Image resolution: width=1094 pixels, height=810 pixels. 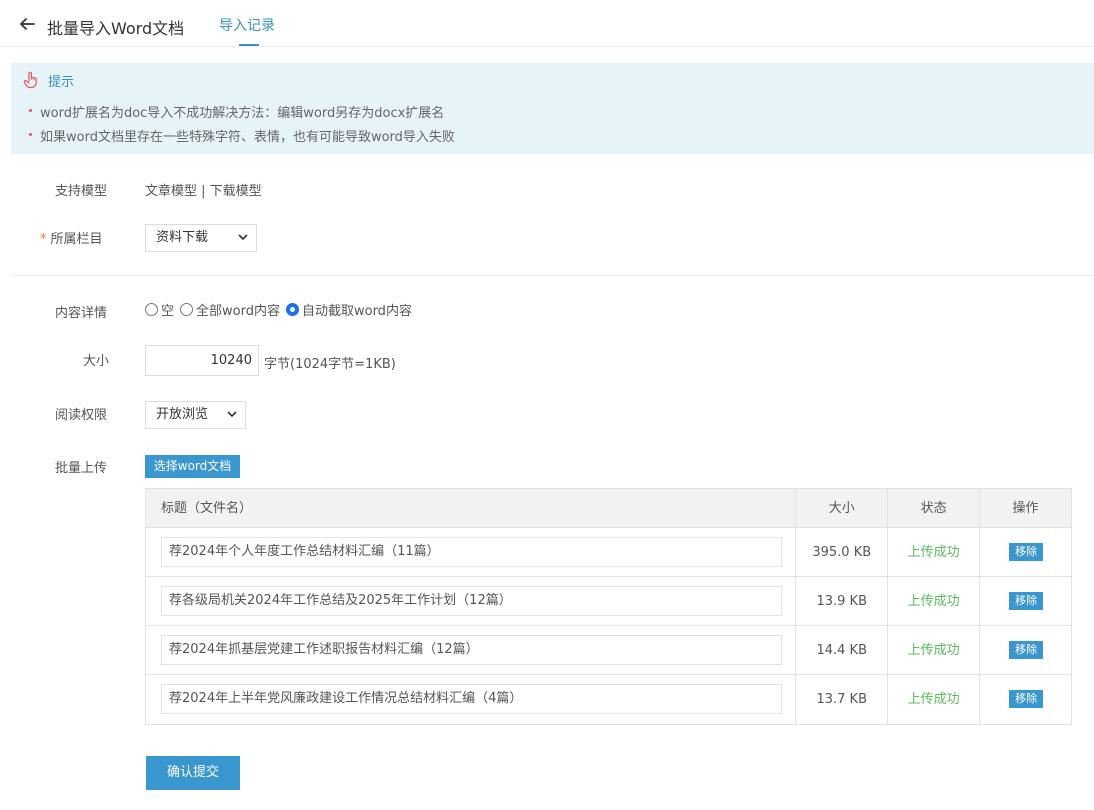 I want to click on title-input: 荐2024年上半年党风廉政建设工作情况总结材料汇编（4篇）, so click(x=471, y=699).